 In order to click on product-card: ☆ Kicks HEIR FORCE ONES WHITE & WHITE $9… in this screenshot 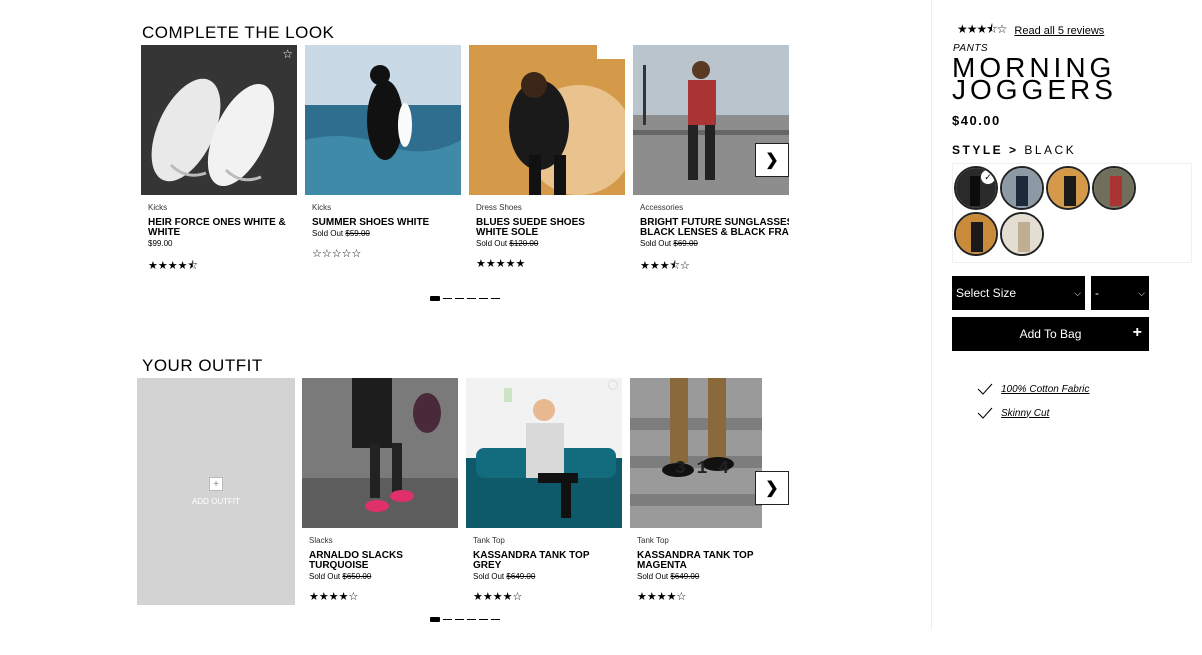, I will do `click(219, 160)`.